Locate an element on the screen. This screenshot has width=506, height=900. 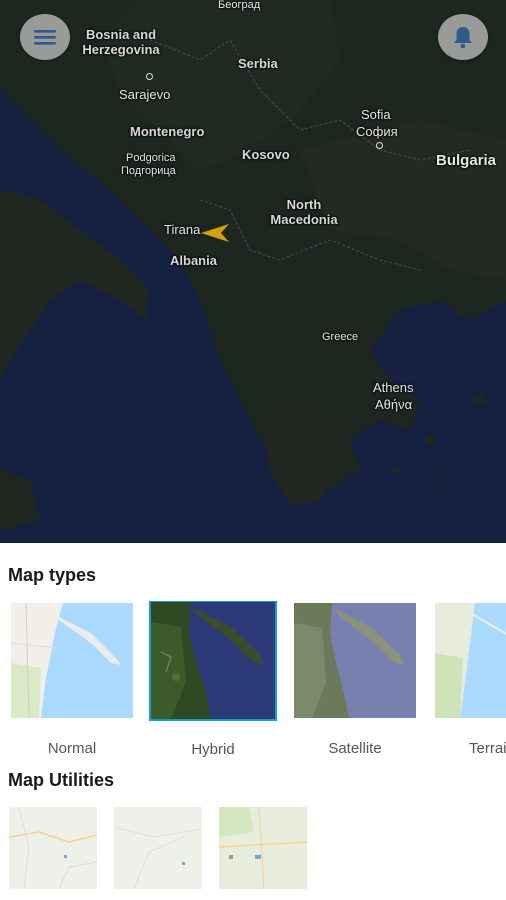
map-utilities-title: Map Utilities is located at coordinates (61, 780).